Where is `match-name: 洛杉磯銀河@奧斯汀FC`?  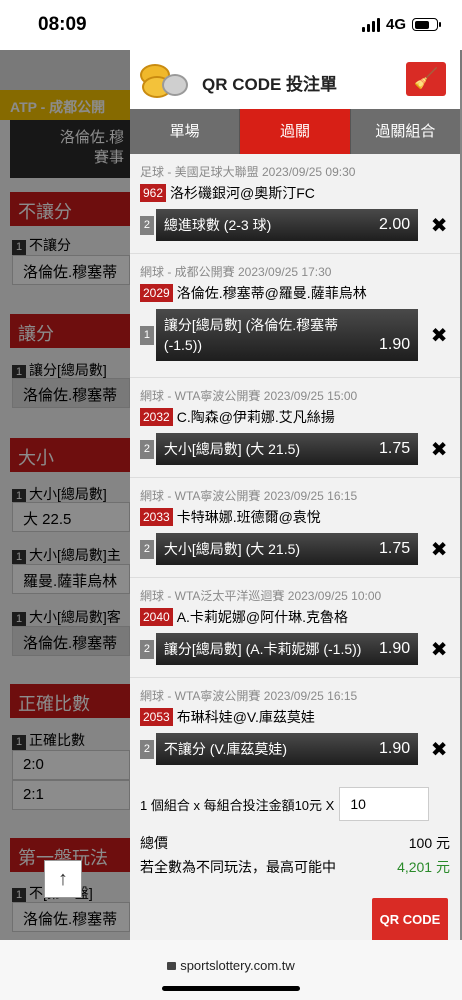 match-name: 洛杉磯銀河@奧斯汀FC is located at coordinates (242, 193).